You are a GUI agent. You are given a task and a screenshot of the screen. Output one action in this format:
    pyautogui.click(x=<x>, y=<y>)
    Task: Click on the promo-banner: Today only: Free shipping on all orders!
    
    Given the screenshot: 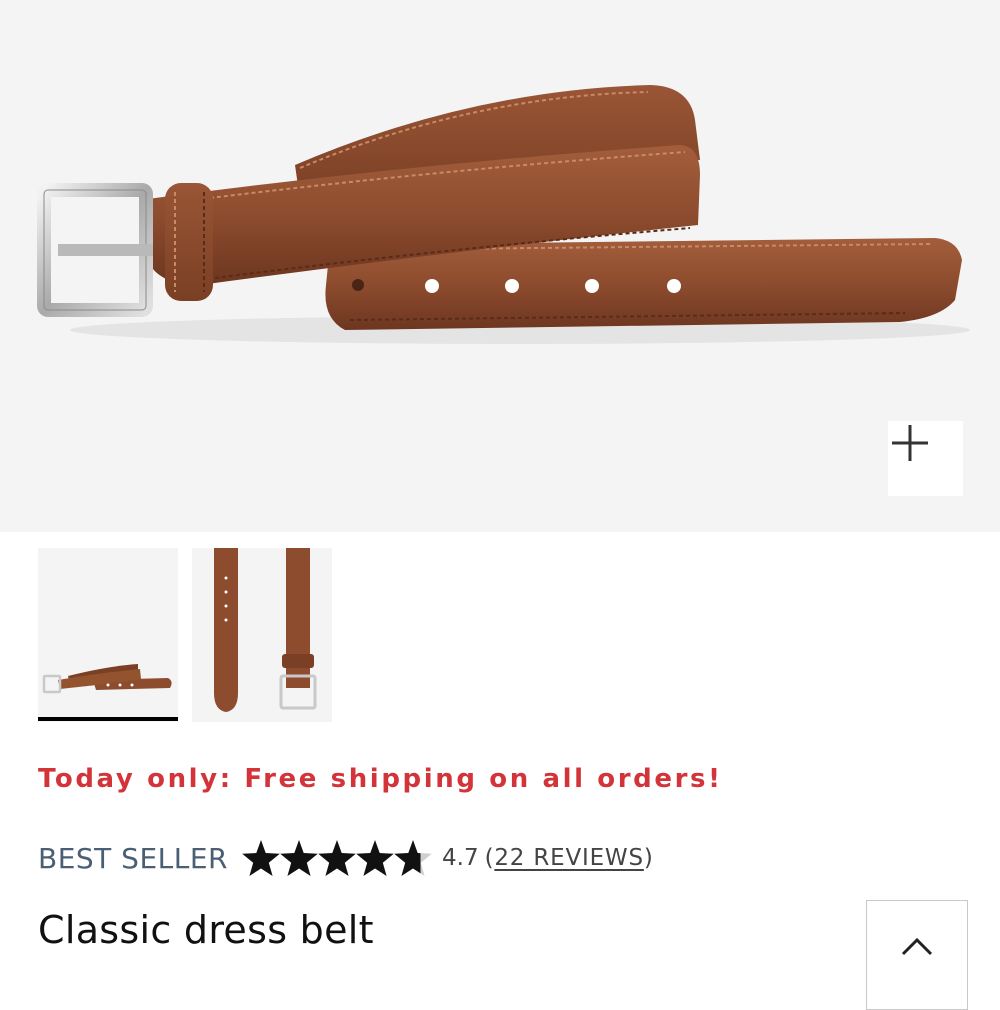 What is the action you would take?
    pyautogui.click(x=380, y=779)
    